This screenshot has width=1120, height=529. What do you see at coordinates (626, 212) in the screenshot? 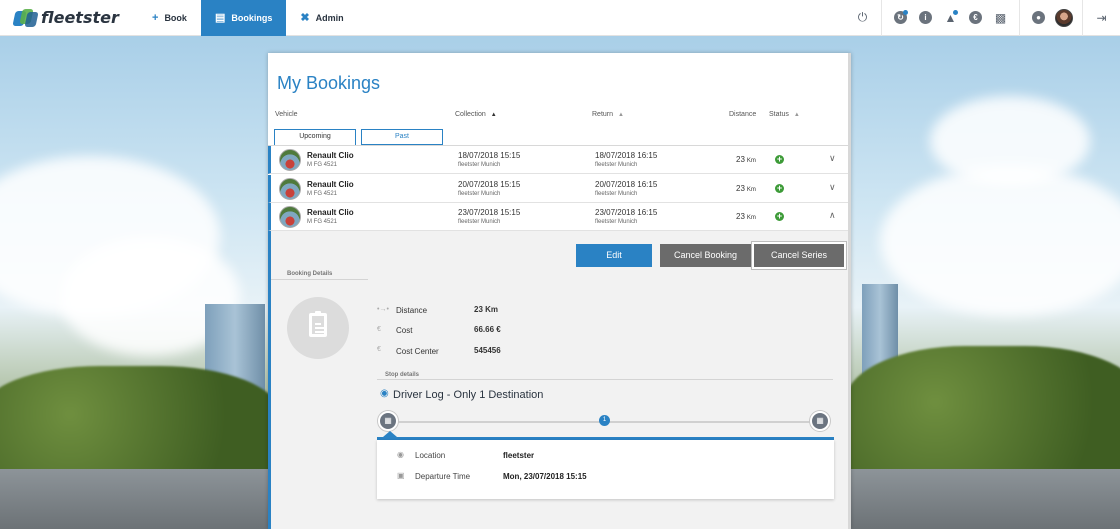
I see `return-time: 23/07/2018 16:15` at bounding box center [626, 212].